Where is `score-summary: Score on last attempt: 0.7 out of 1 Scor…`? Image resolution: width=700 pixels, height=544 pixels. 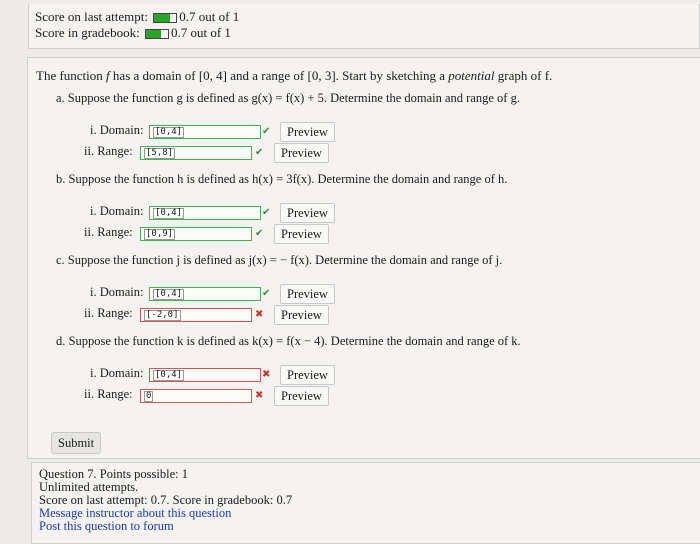
score-summary: Score on last attempt: 0.7 out of 1 Scor… is located at coordinates (364, 26).